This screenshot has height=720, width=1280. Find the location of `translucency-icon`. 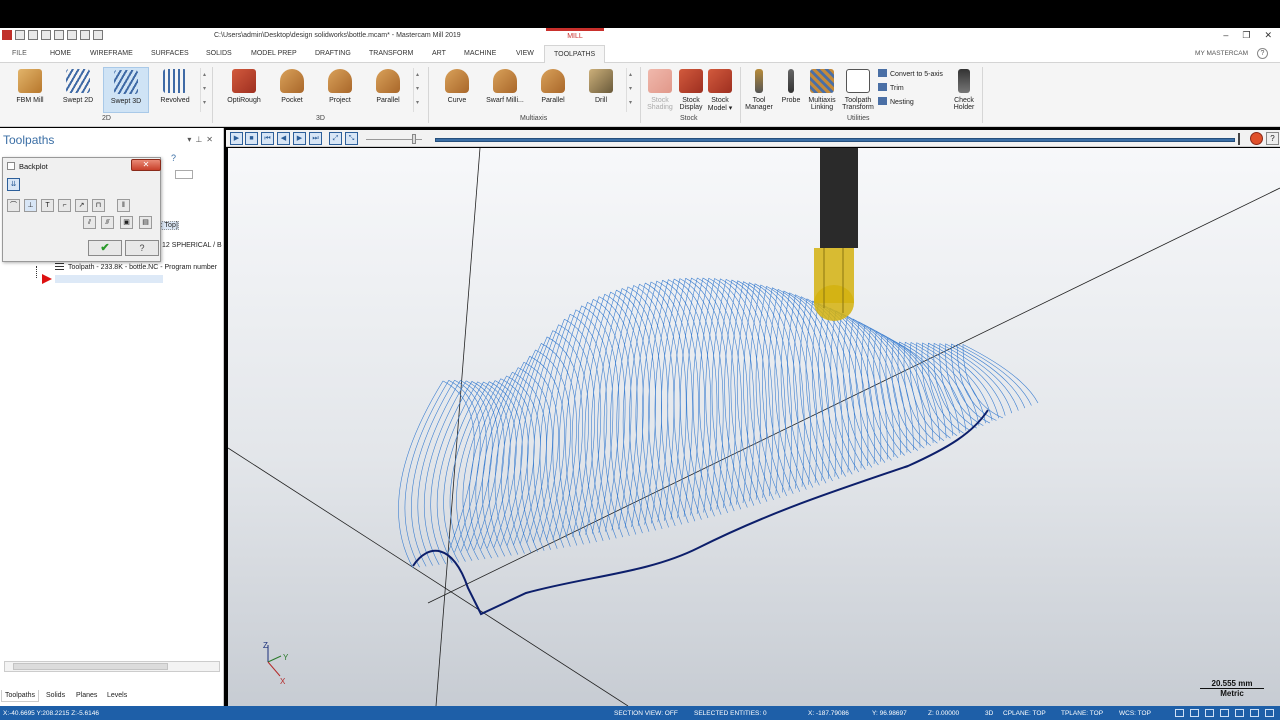

translucency-icon is located at coordinates (1239, 713).